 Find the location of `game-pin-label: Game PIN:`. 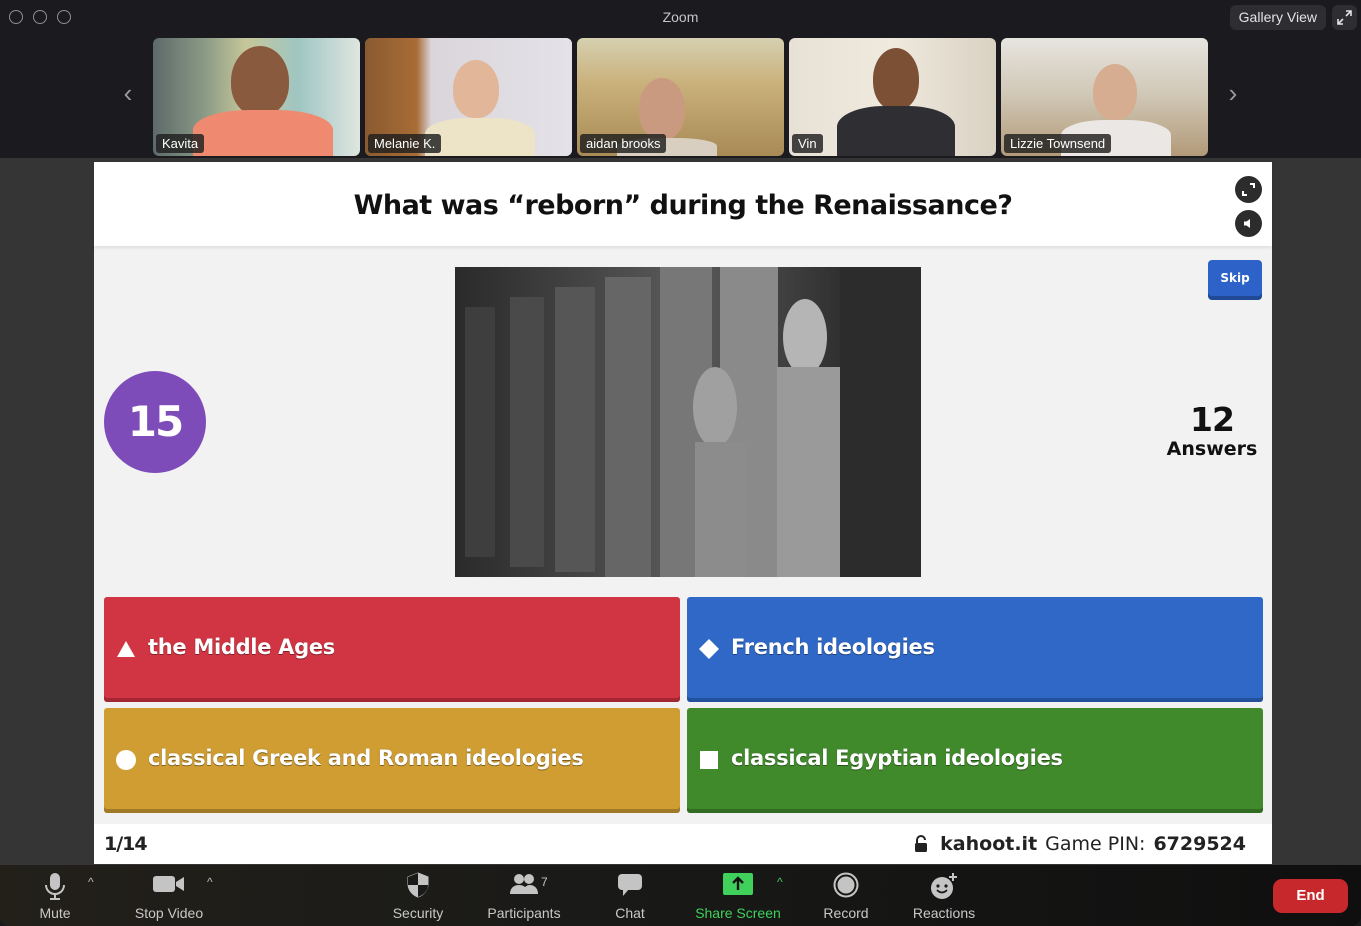

game-pin-label: Game PIN: is located at coordinates (1095, 844).